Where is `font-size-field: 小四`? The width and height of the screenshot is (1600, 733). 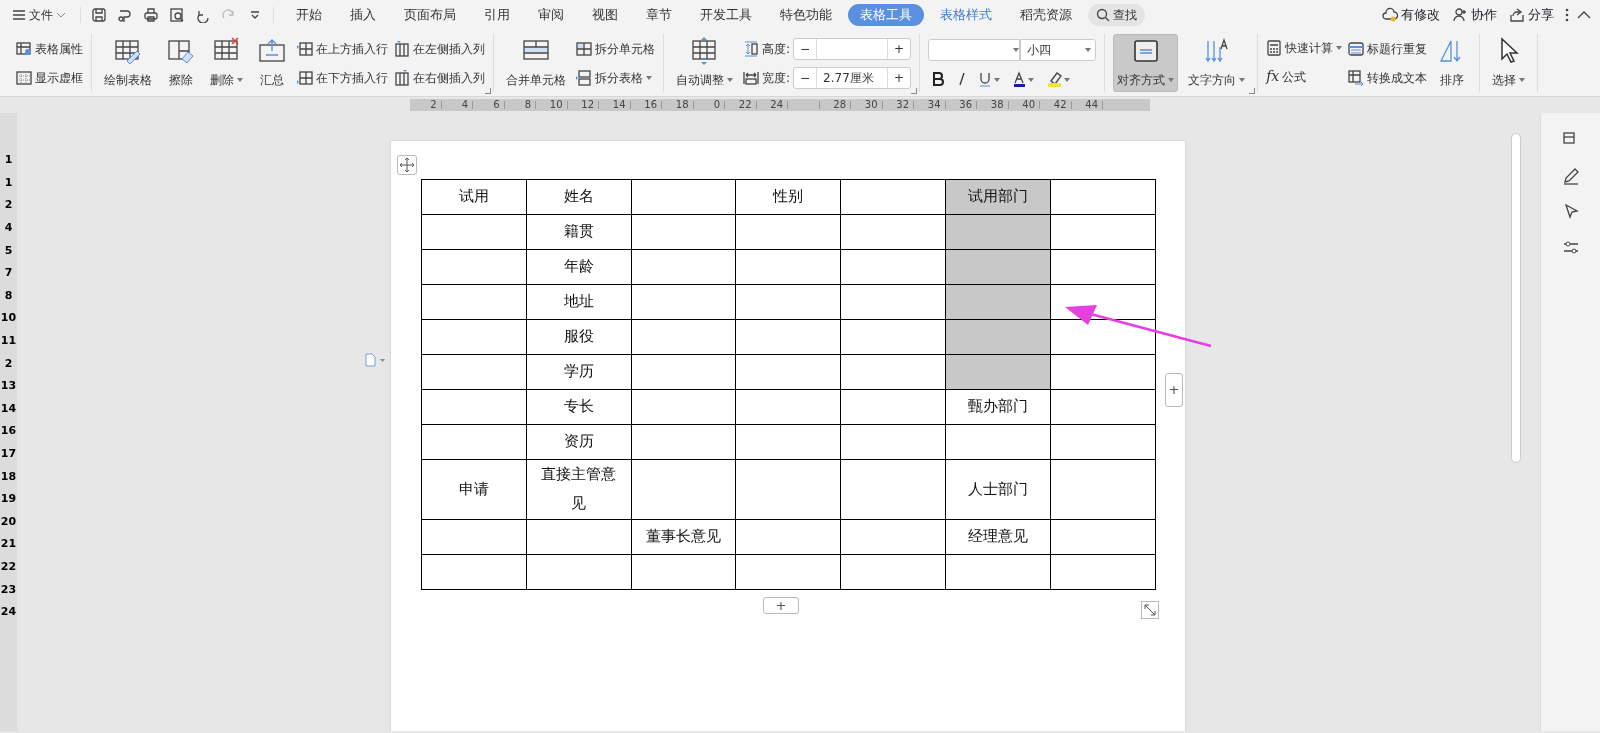
font-size-field: 小四 is located at coordinates (1058, 50).